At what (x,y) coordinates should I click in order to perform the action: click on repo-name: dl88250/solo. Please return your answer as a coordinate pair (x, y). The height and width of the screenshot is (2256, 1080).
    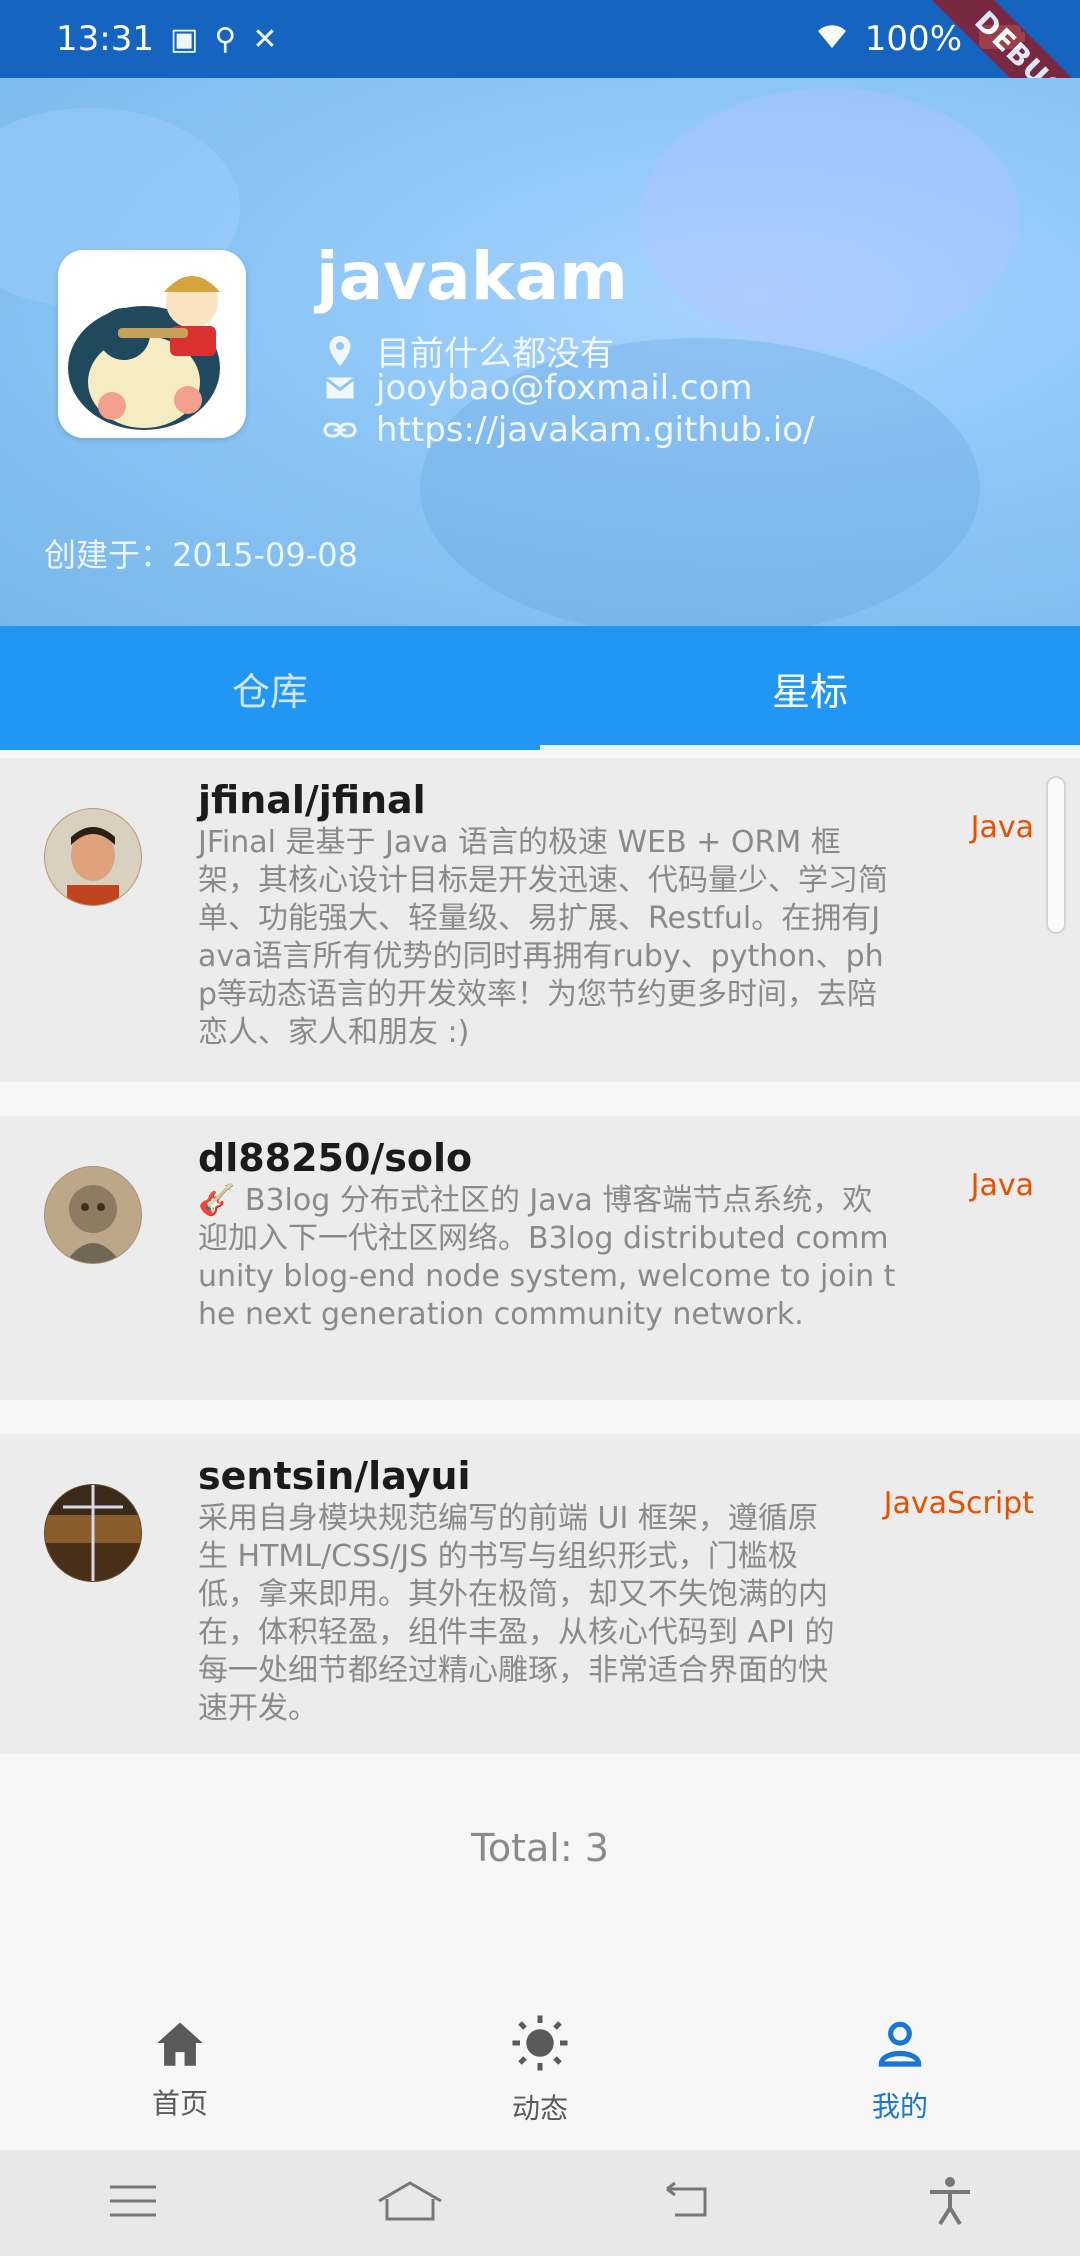
    Looking at the image, I should click on (335, 1158).